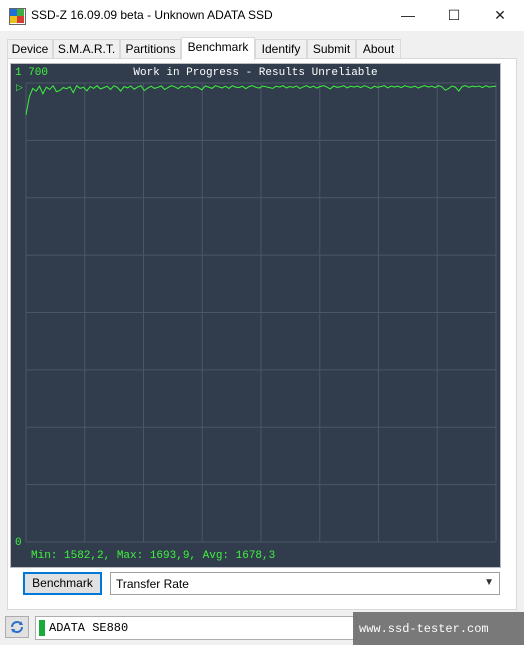 This screenshot has width=524, height=645. I want to click on mode-select-value: Transfer Rate, so click(152, 584).